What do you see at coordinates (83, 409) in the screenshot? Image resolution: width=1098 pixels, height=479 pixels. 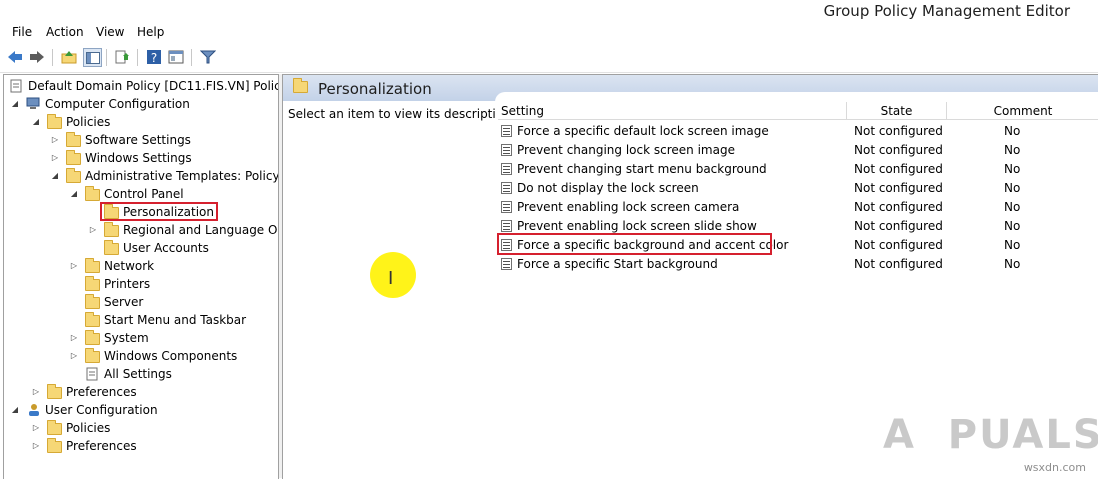 I see `tree-node-user-configuration: ◢ User Configuration` at bounding box center [83, 409].